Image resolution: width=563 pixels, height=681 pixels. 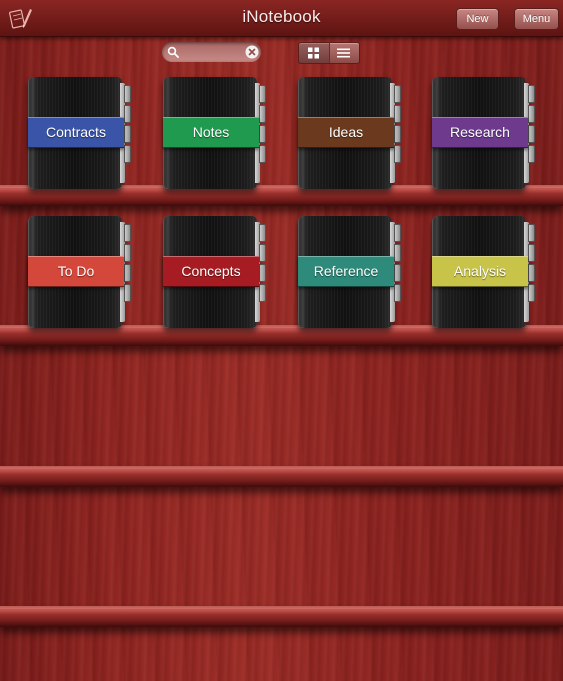 What do you see at coordinates (281, 18) in the screenshot?
I see `top-bar: iNotebook New Menu` at bounding box center [281, 18].